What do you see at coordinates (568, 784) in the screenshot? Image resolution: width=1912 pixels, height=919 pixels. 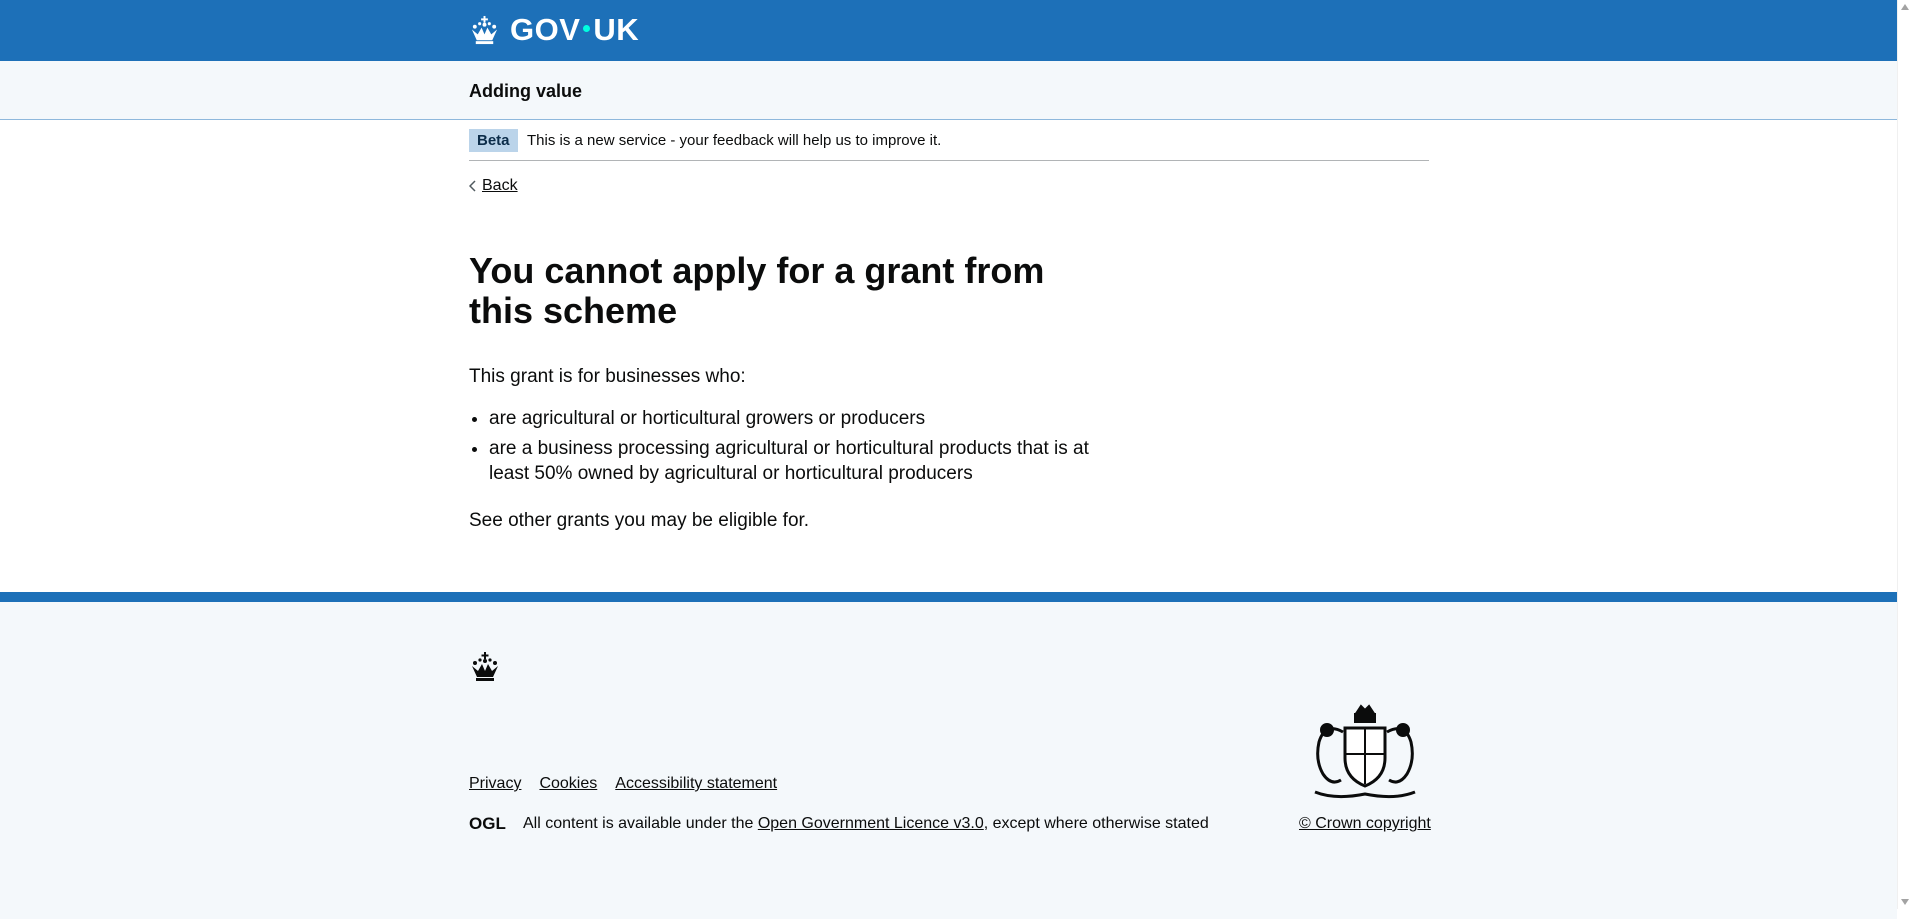 I see `footer-link-cookies: Cookies` at bounding box center [568, 784].